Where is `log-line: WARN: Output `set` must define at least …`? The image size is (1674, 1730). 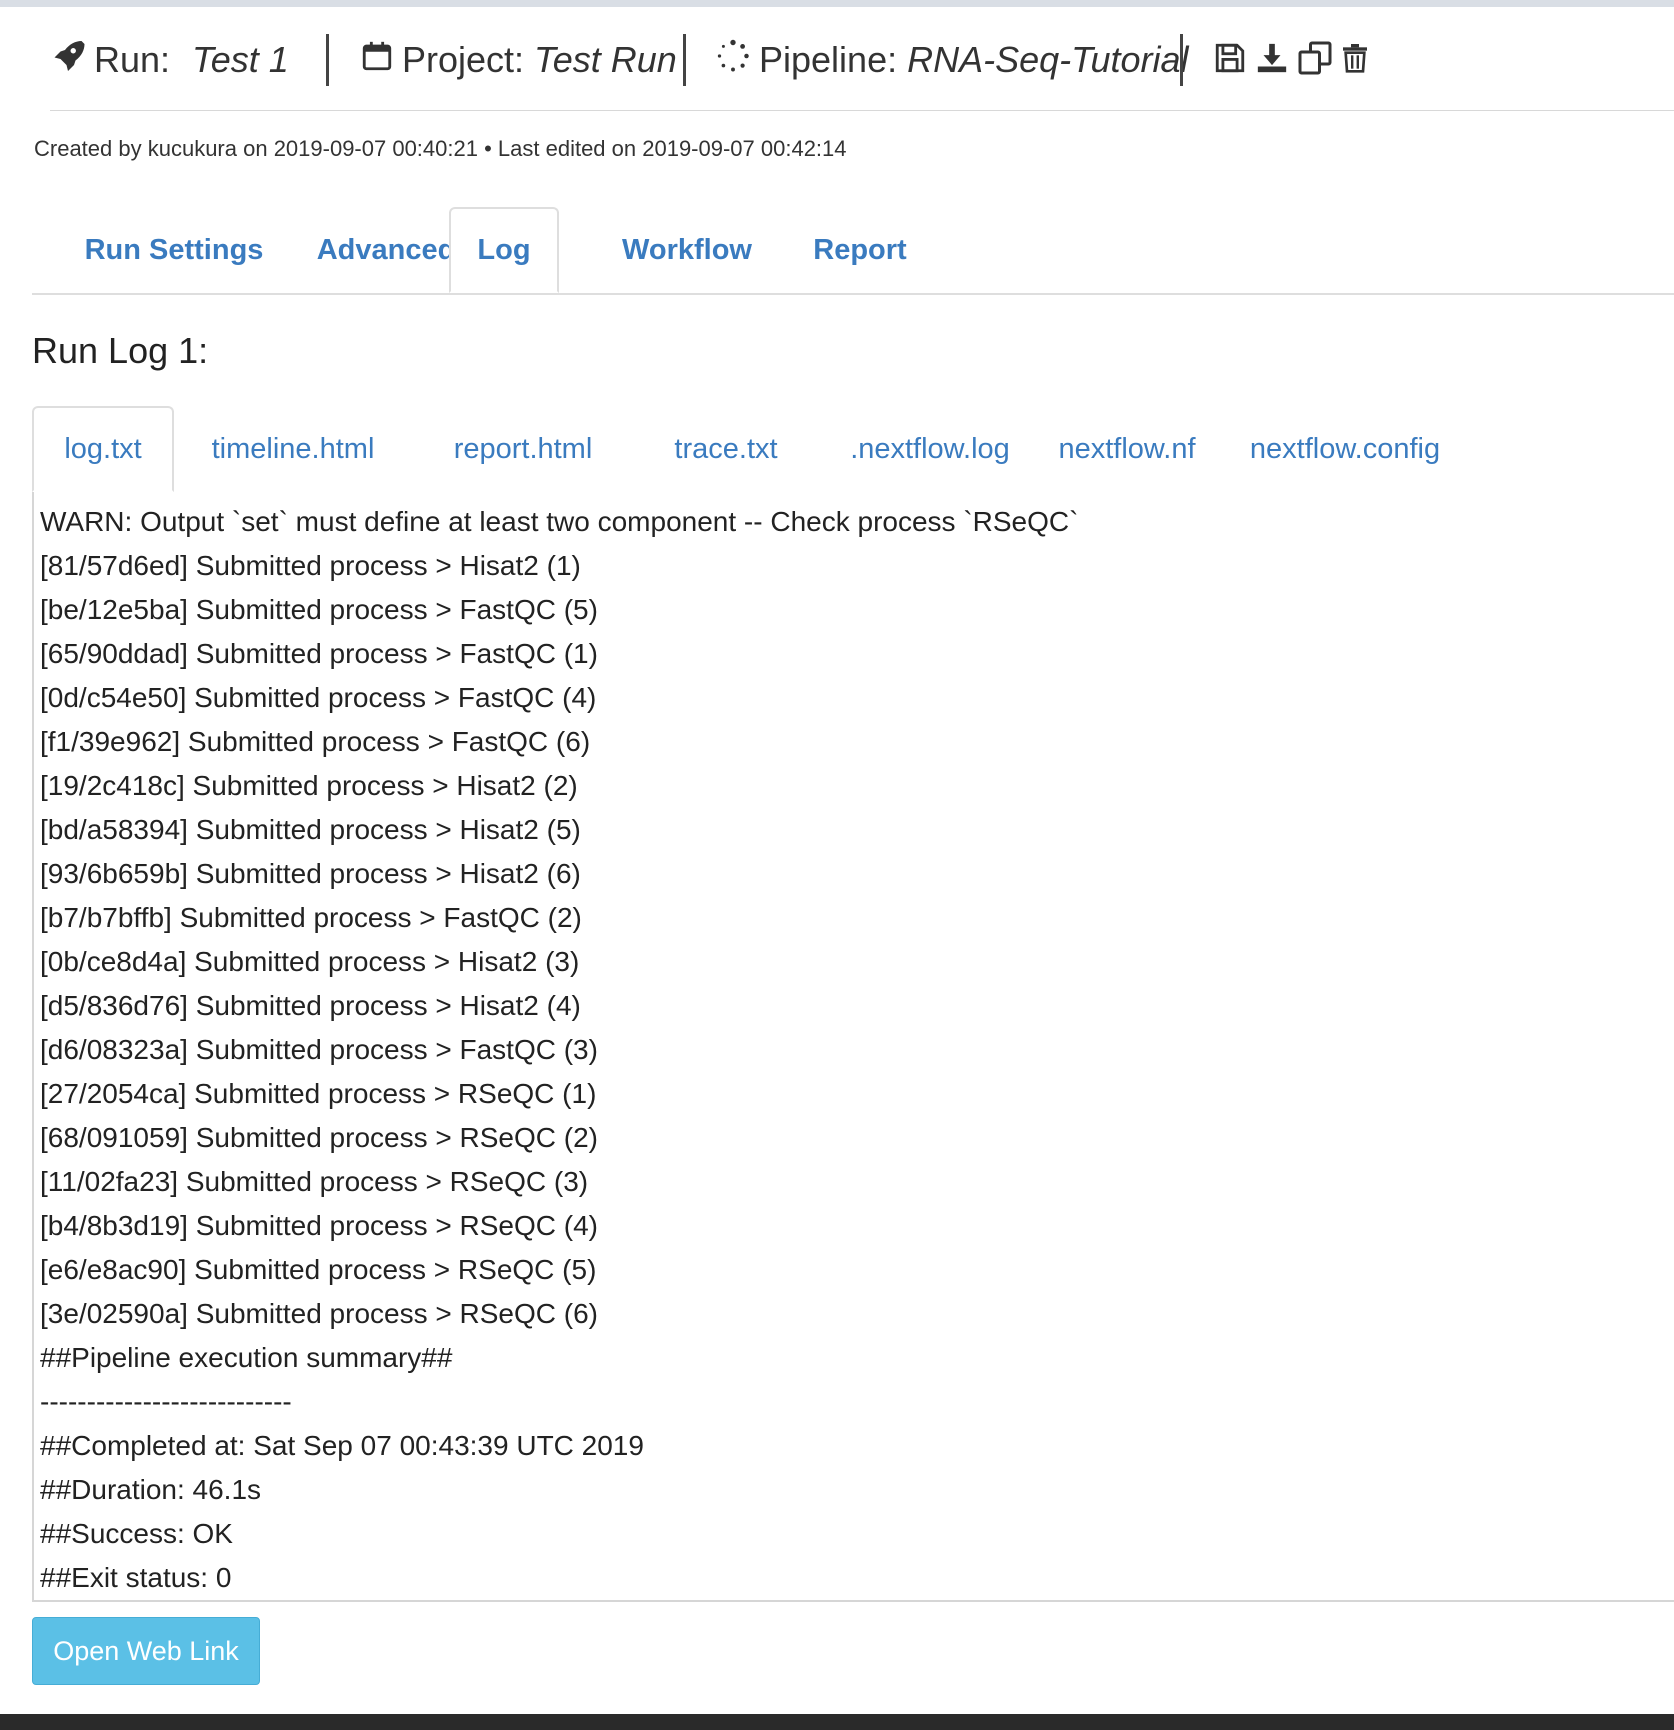
log-line: WARN: Output `set` must define at least … is located at coordinates (559, 521).